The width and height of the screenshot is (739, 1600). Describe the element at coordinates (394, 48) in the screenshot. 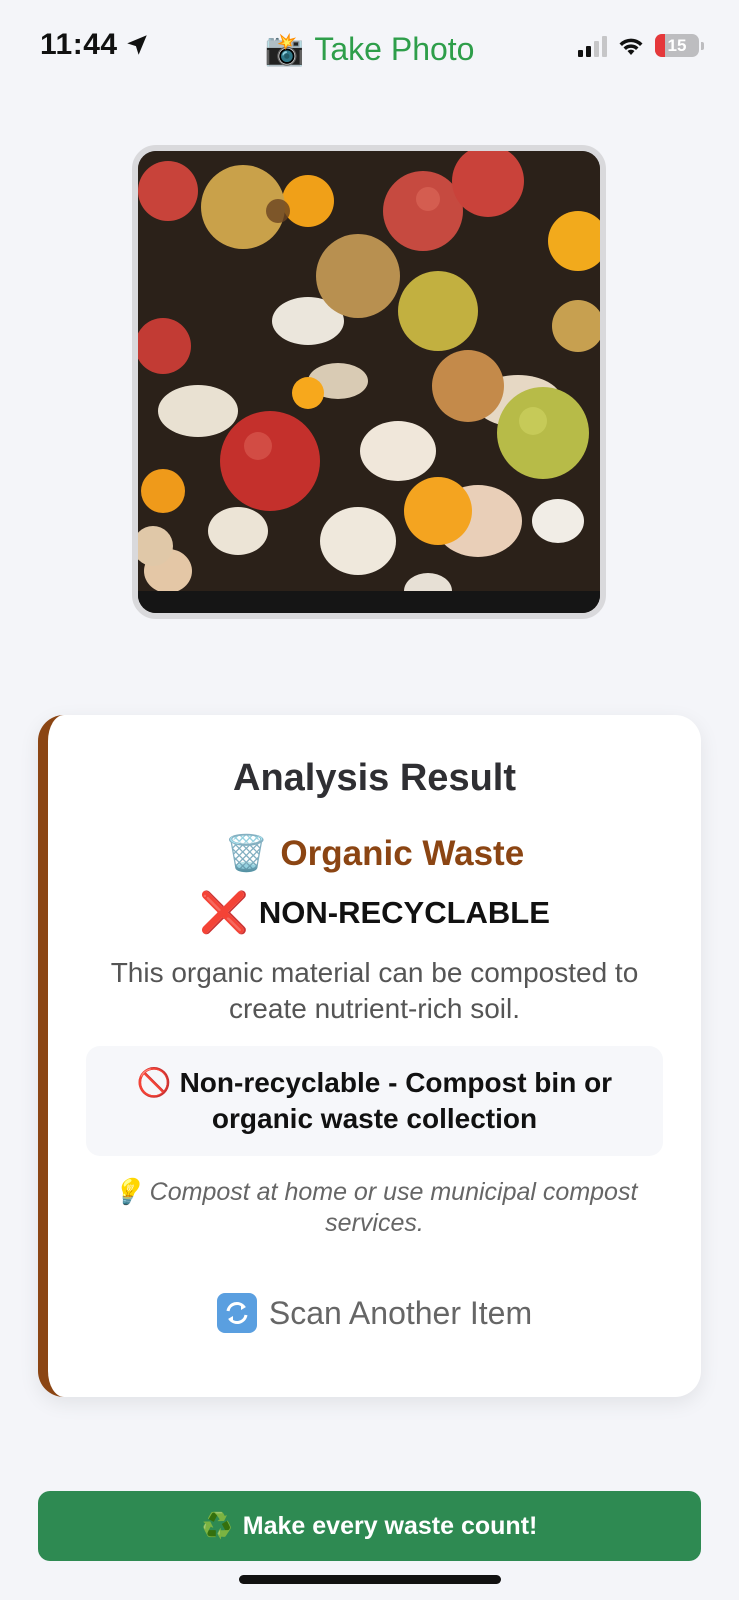

I see `nav-title-text: Take Photo` at that location.